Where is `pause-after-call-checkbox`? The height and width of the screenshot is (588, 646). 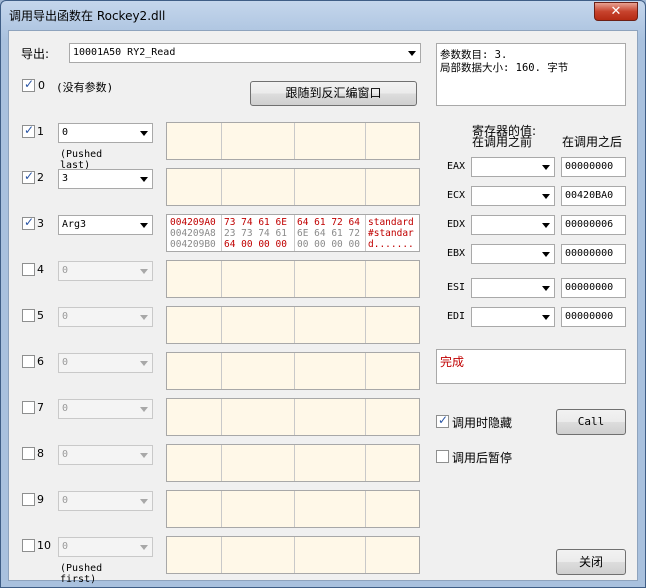
pause-after-call-checkbox is located at coordinates (442, 456).